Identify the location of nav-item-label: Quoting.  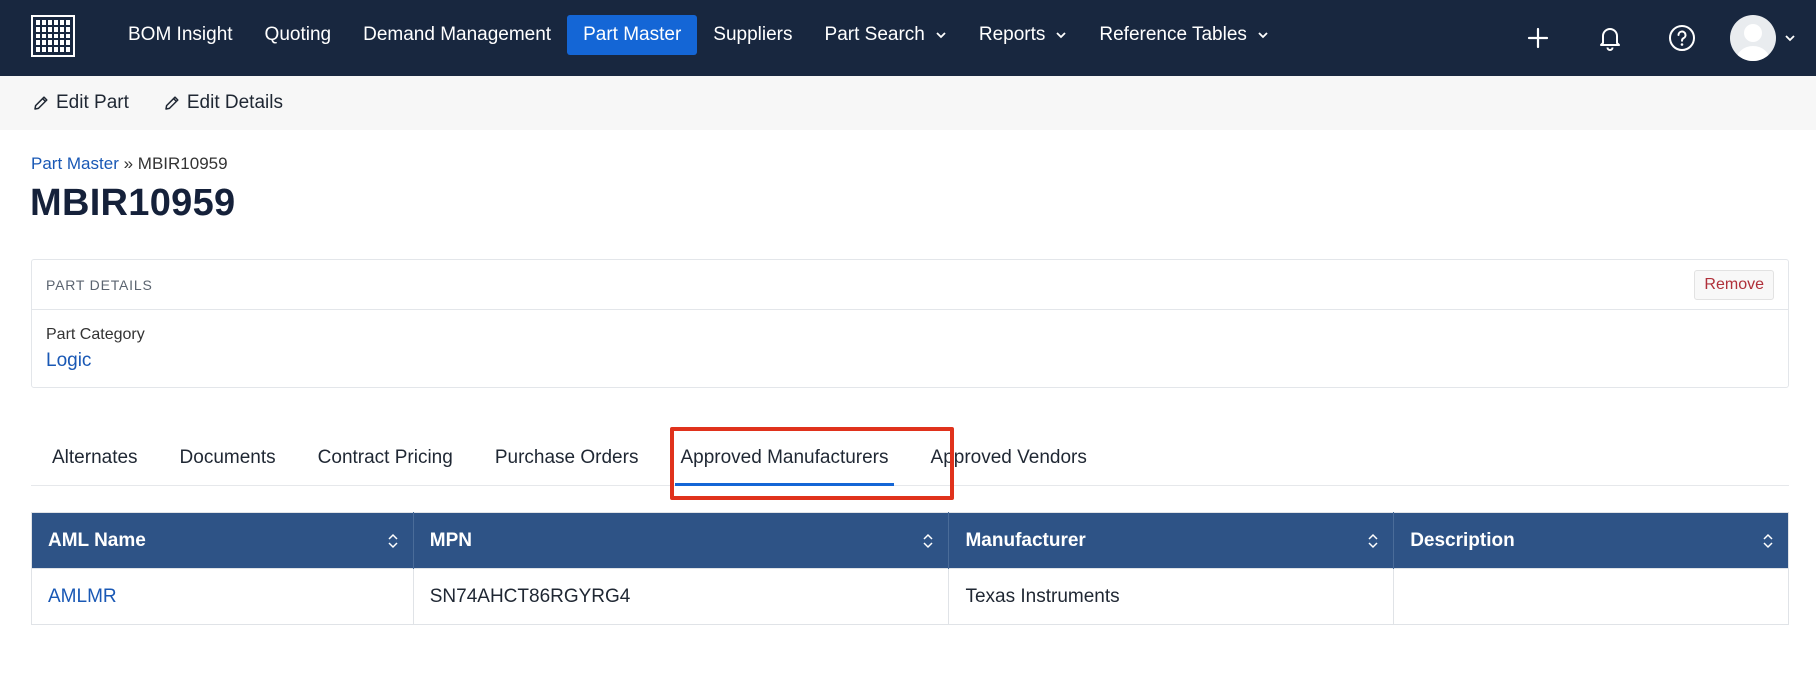
(298, 34).